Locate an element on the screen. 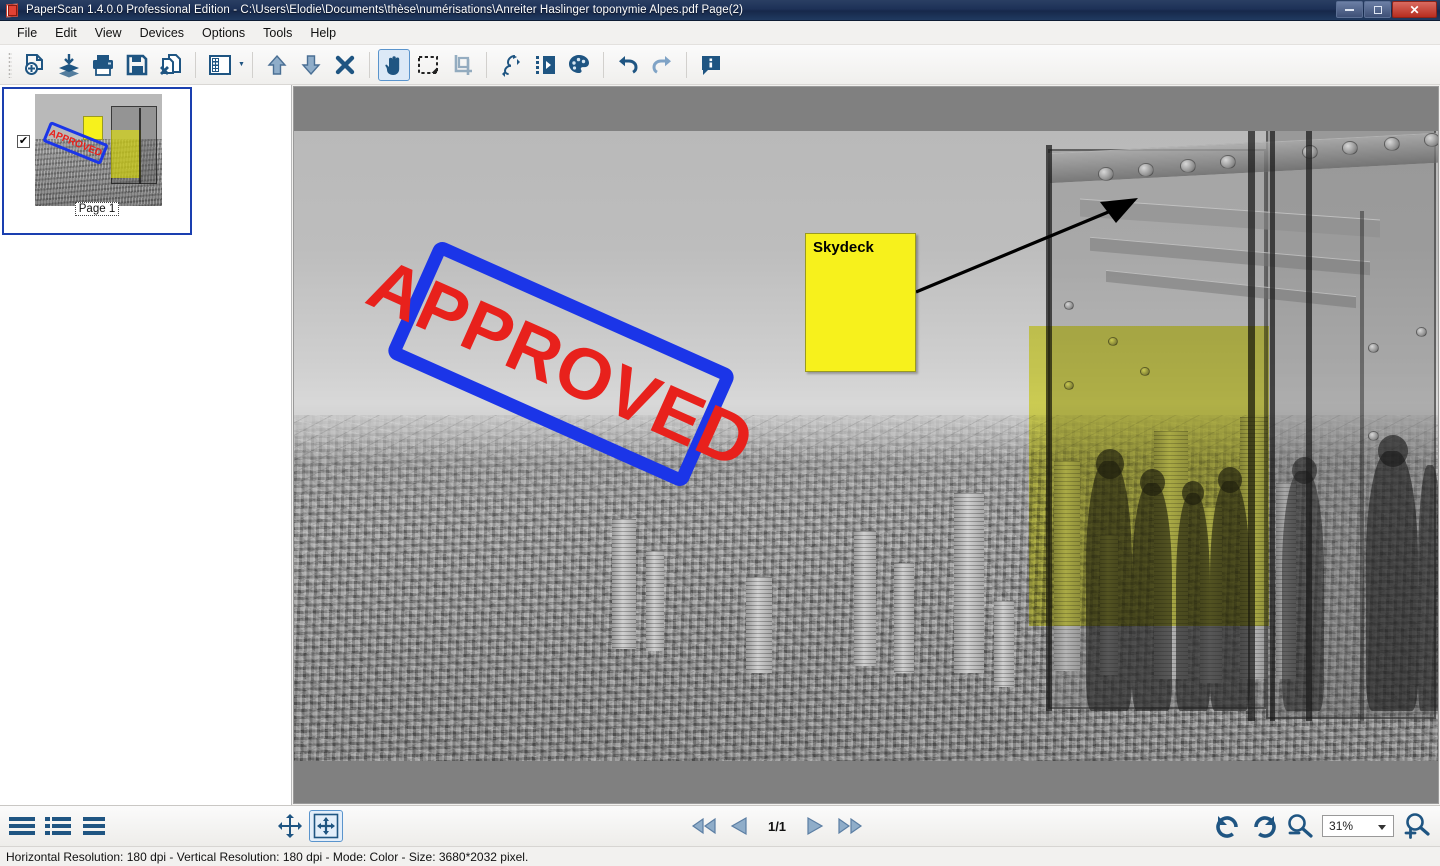 The height and width of the screenshot is (866, 1440). print-button is located at coordinates (103, 65).